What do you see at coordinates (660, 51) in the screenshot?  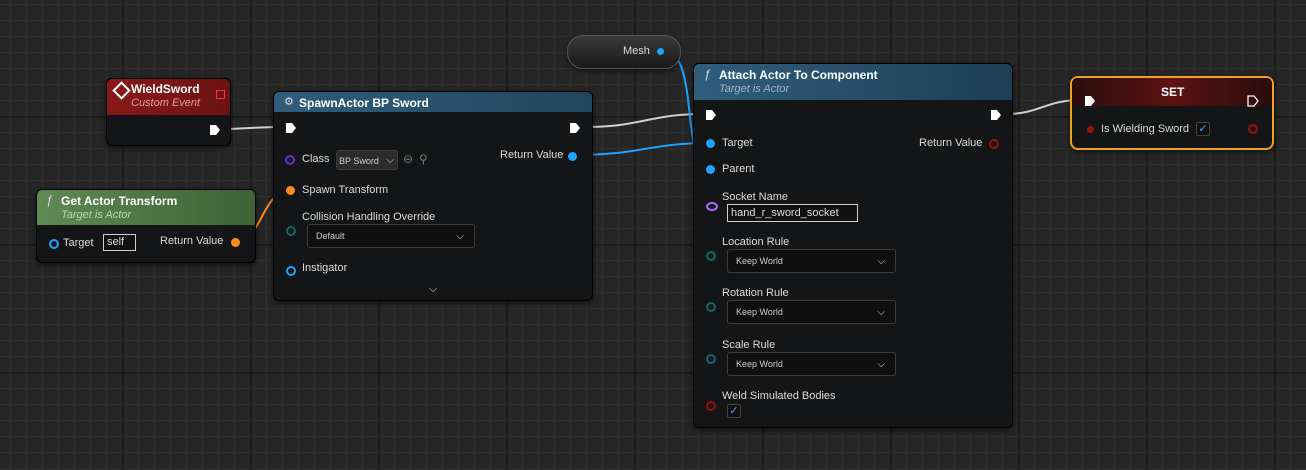 I see `mesh-output-pin` at bounding box center [660, 51].